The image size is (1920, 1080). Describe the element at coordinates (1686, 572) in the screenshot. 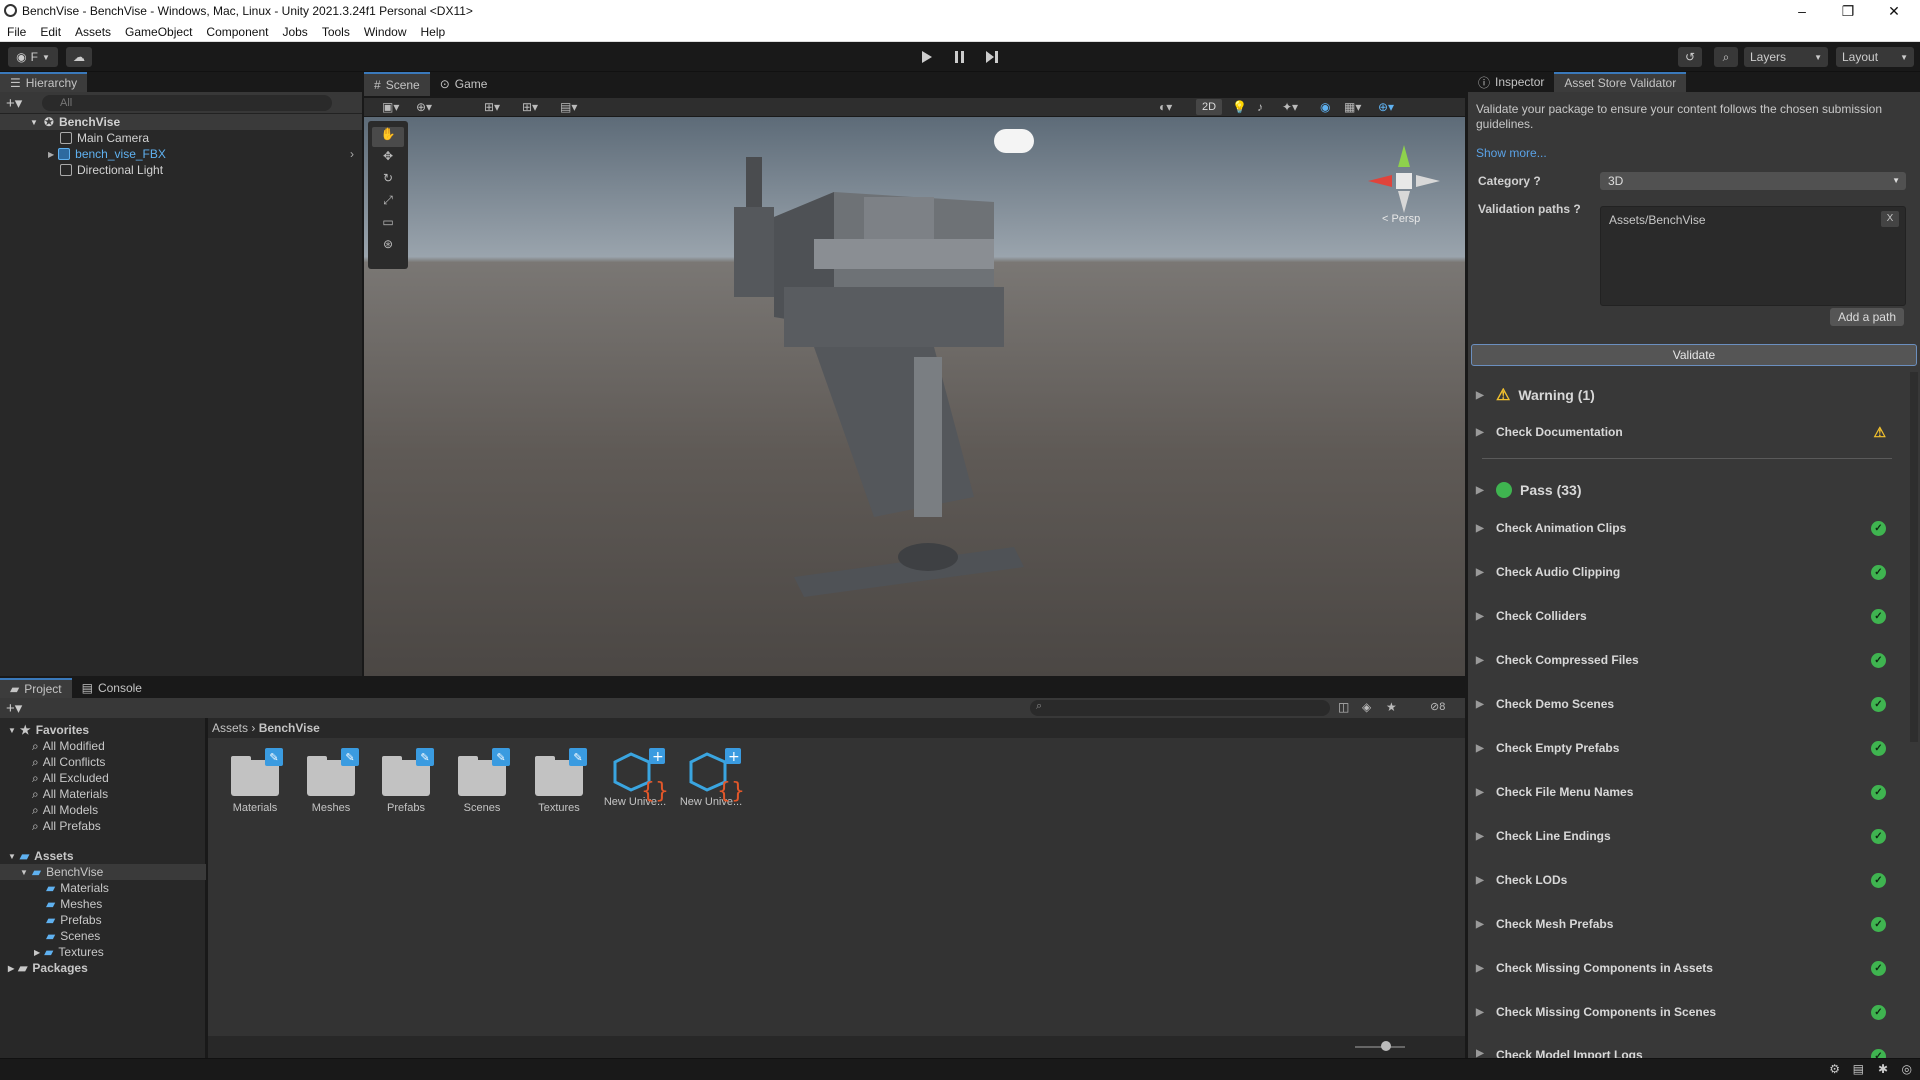

I see `check-row: ▶ Check Audio Clipping ✓` at that location.